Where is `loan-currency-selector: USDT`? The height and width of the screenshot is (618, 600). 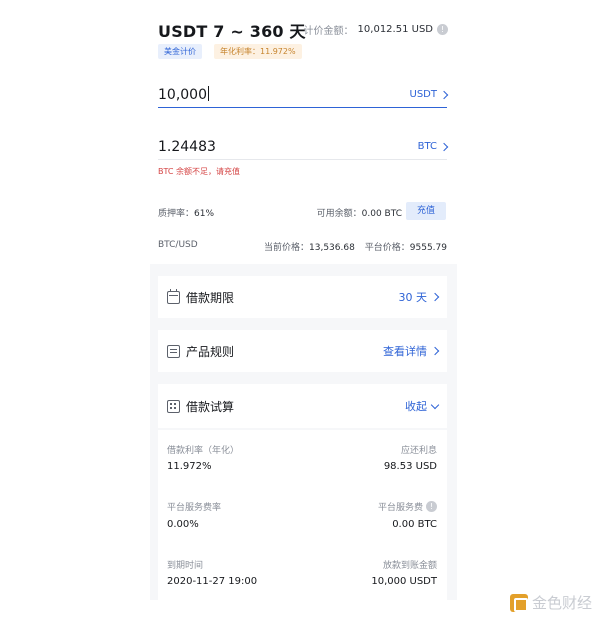 loan-currency-selector: USDT is located at coordinates (429, 94).